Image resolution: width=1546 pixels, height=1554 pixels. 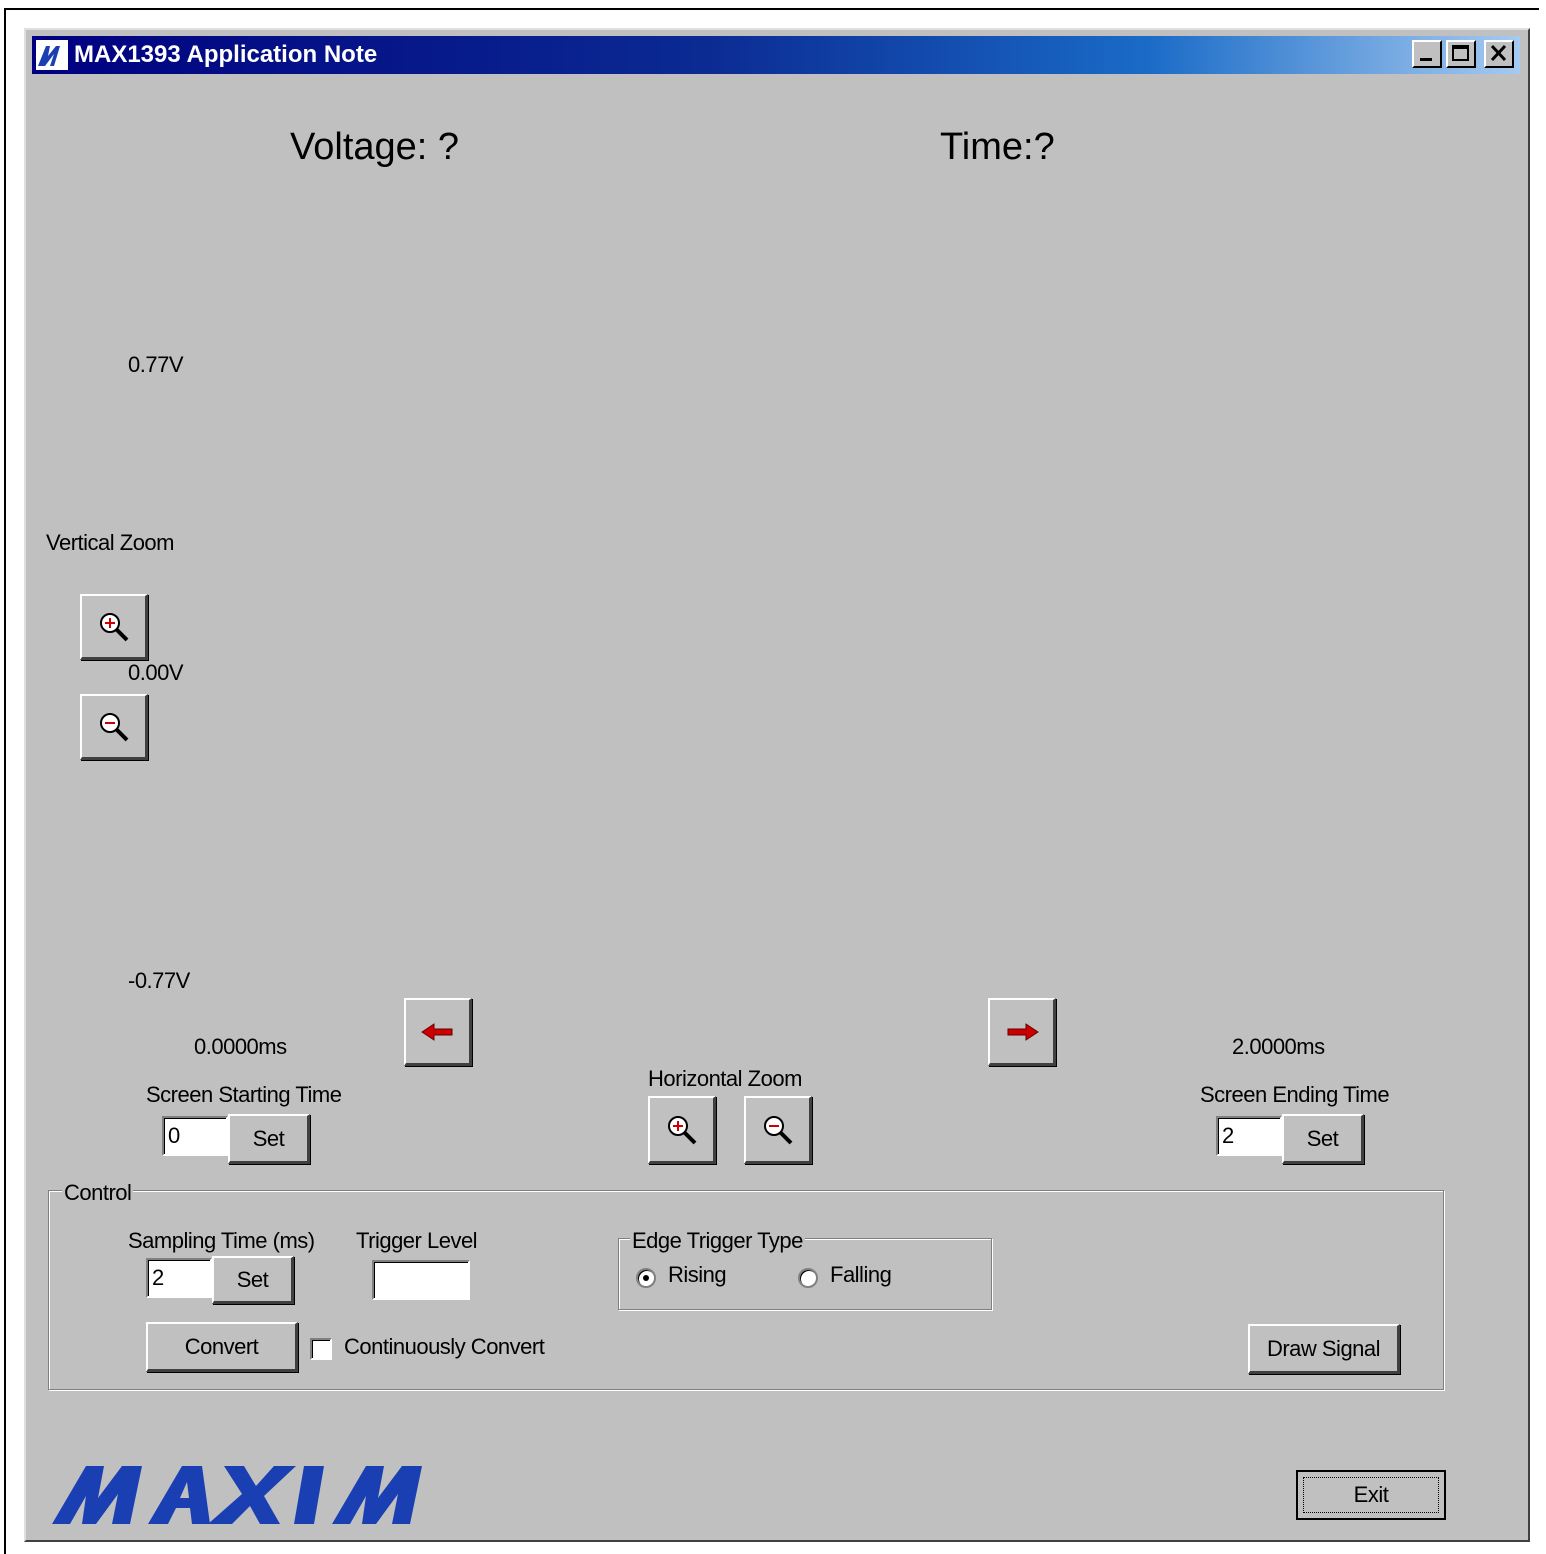 What do you see at coordinates (808, 1278) in the screenshot?
I see `falling-radio` at bounding box center [808, 1278].